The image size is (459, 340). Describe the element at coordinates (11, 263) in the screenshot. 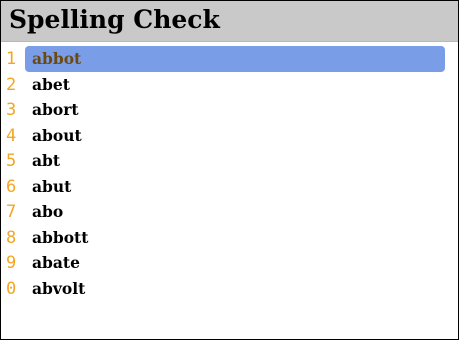

I see `shortcut-number: 9` at that location.